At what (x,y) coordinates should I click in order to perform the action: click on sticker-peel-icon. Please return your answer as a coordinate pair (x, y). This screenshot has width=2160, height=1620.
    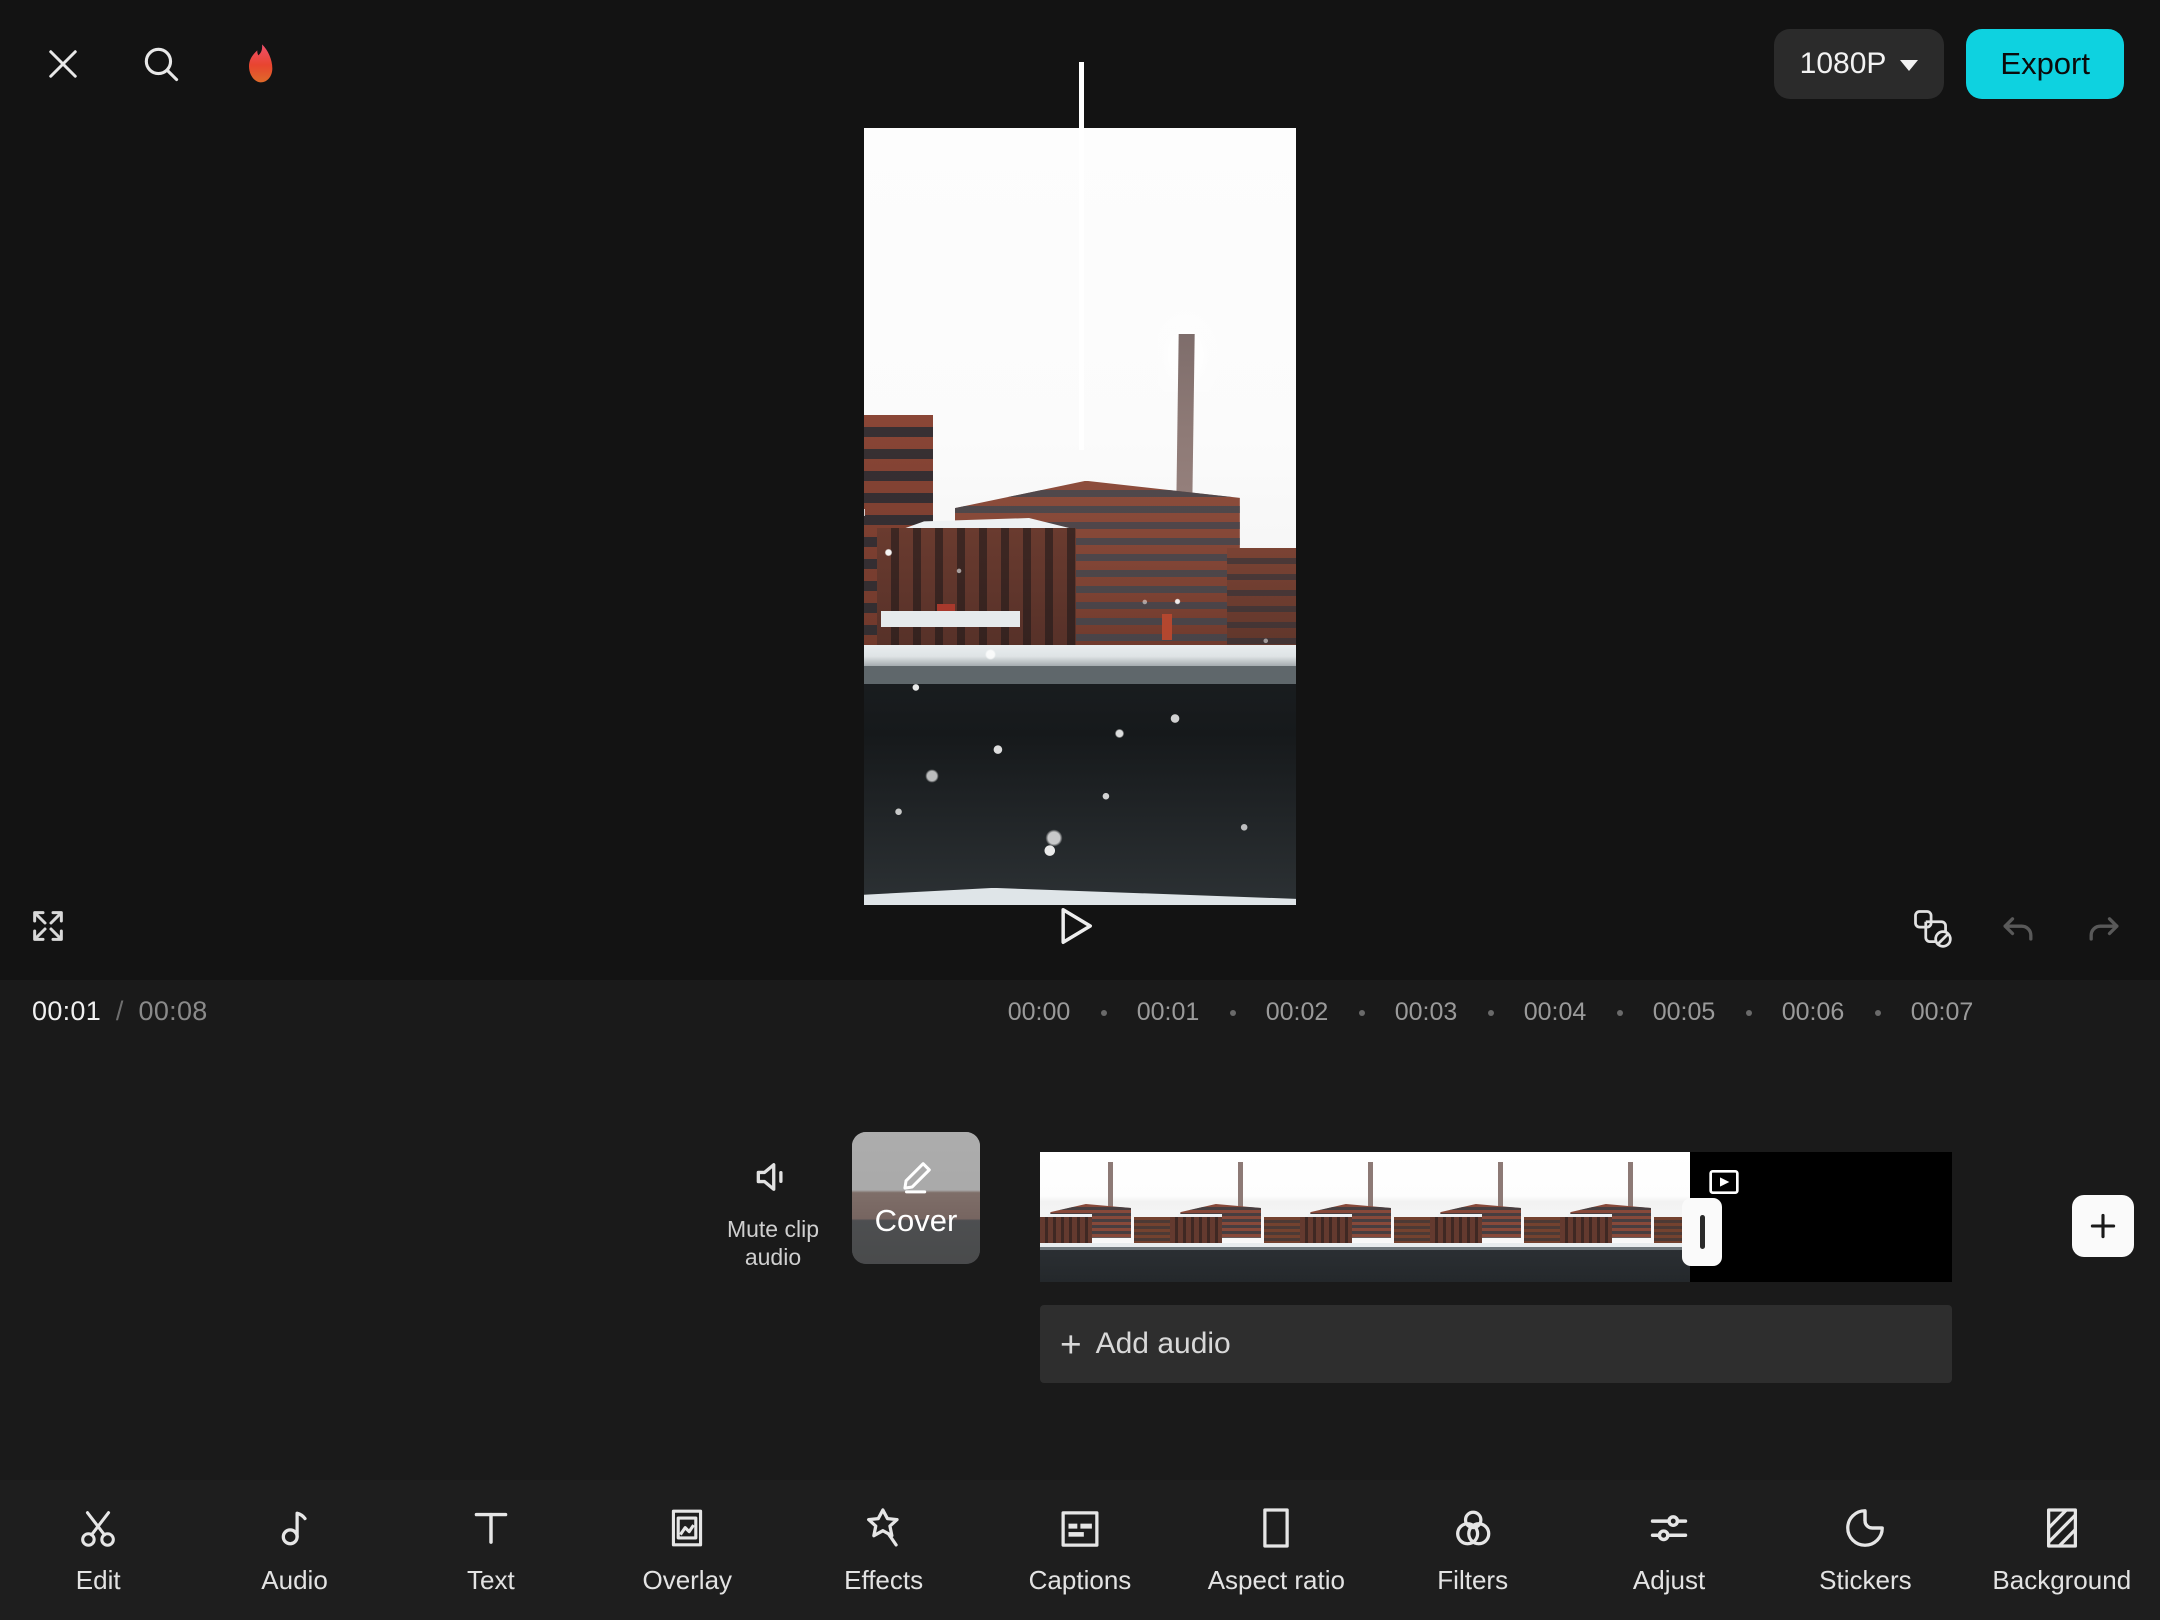
    Looking at the image, I should click on (1865, 1528).